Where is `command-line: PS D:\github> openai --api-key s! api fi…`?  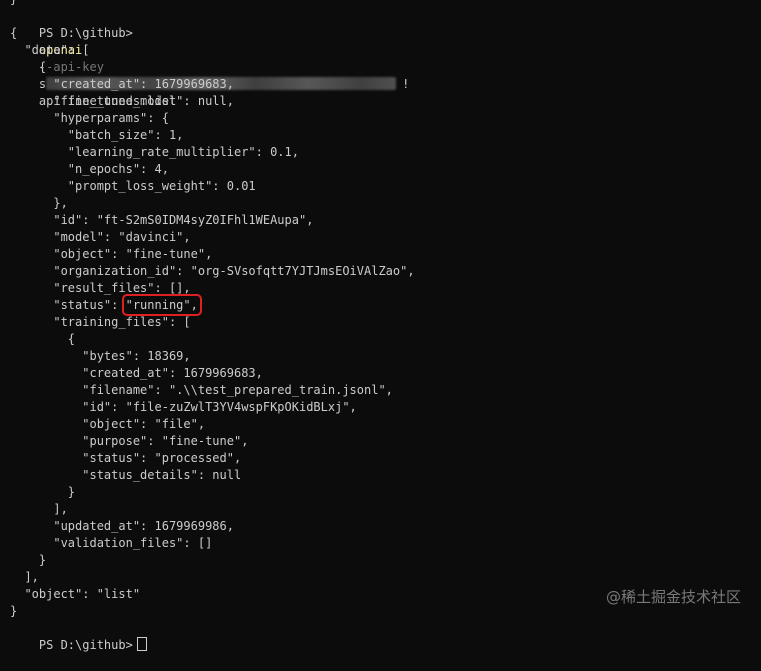
command-line: PS D:\github> openai --api-key s! api fi… is located at coordinates (209, 58).